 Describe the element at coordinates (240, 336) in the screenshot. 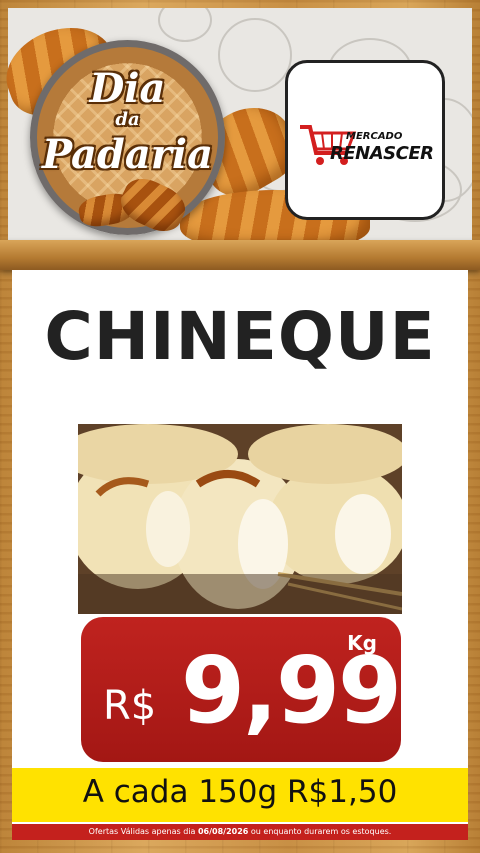

I see `product-name: CHINEQUE` at that location.